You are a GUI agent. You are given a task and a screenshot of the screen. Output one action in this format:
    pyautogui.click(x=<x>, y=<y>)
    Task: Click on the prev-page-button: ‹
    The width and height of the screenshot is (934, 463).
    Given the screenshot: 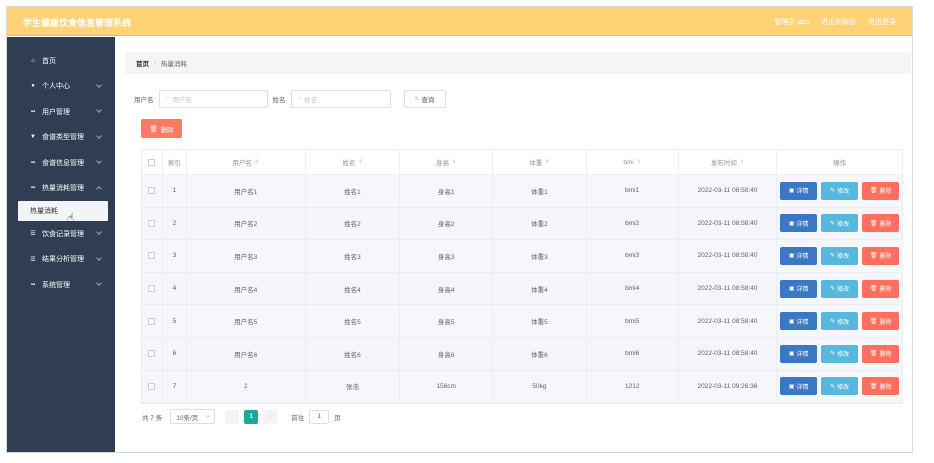 What is the action you would take?
    pyautogui.click(x=232, y=416)
    